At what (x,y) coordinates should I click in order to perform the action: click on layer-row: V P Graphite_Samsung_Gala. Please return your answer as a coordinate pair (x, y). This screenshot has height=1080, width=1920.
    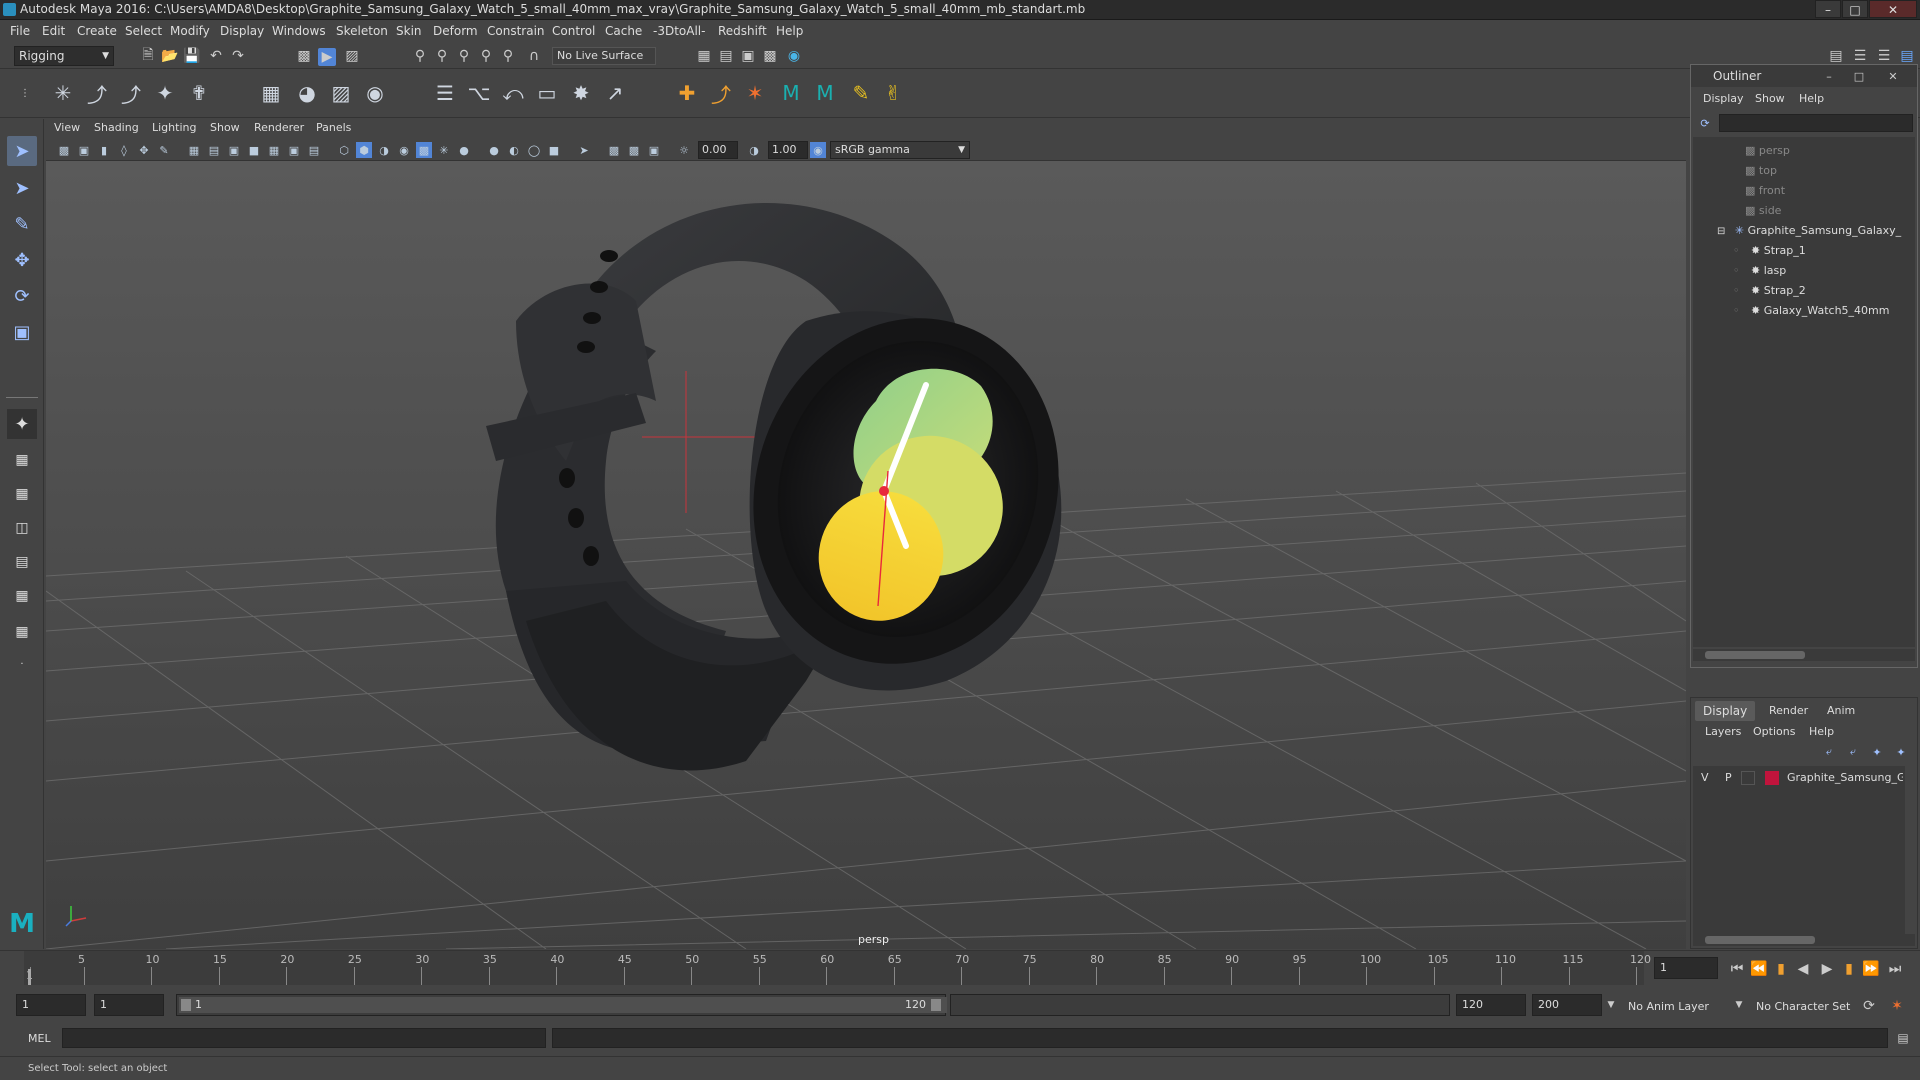
    Looking at the image, I should click on (1799, 778).